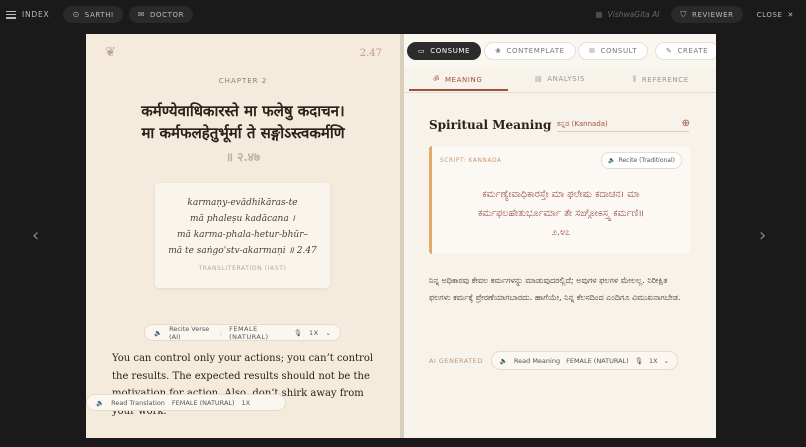 The height and width of the screenshot is (447, 806). What do you see at coordinates (623, 126) in the screenshot?
I see `language-select: ಕನ್ನಡ (Kannada)` at bounding box center [623, 126].